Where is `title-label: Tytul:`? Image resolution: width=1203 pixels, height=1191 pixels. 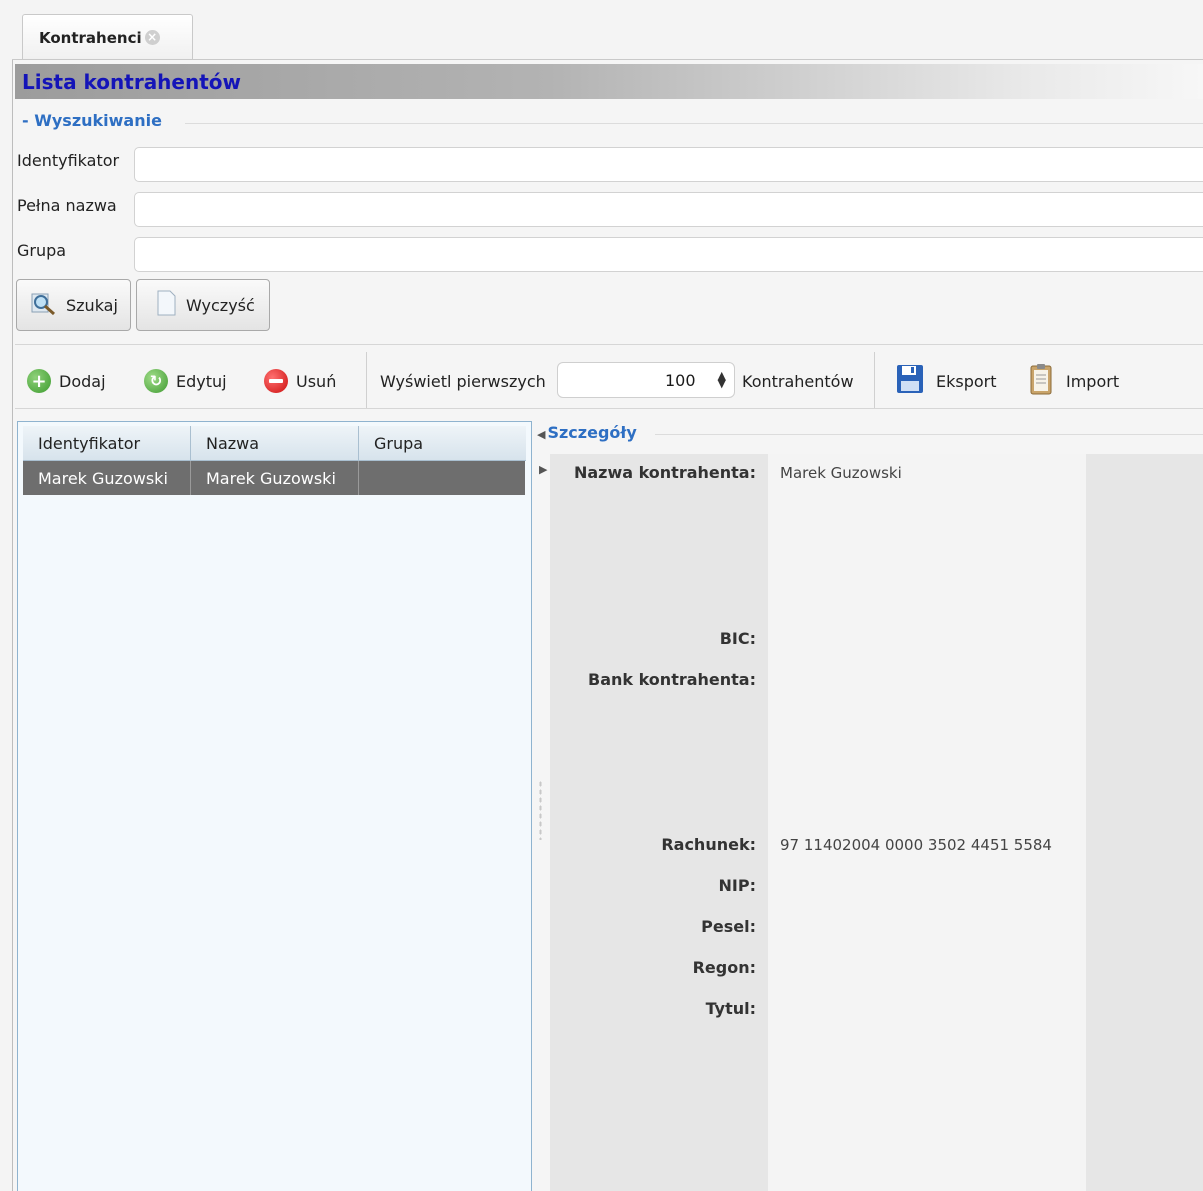 title-label: Tytul: is located at coordinates (730, 1008).